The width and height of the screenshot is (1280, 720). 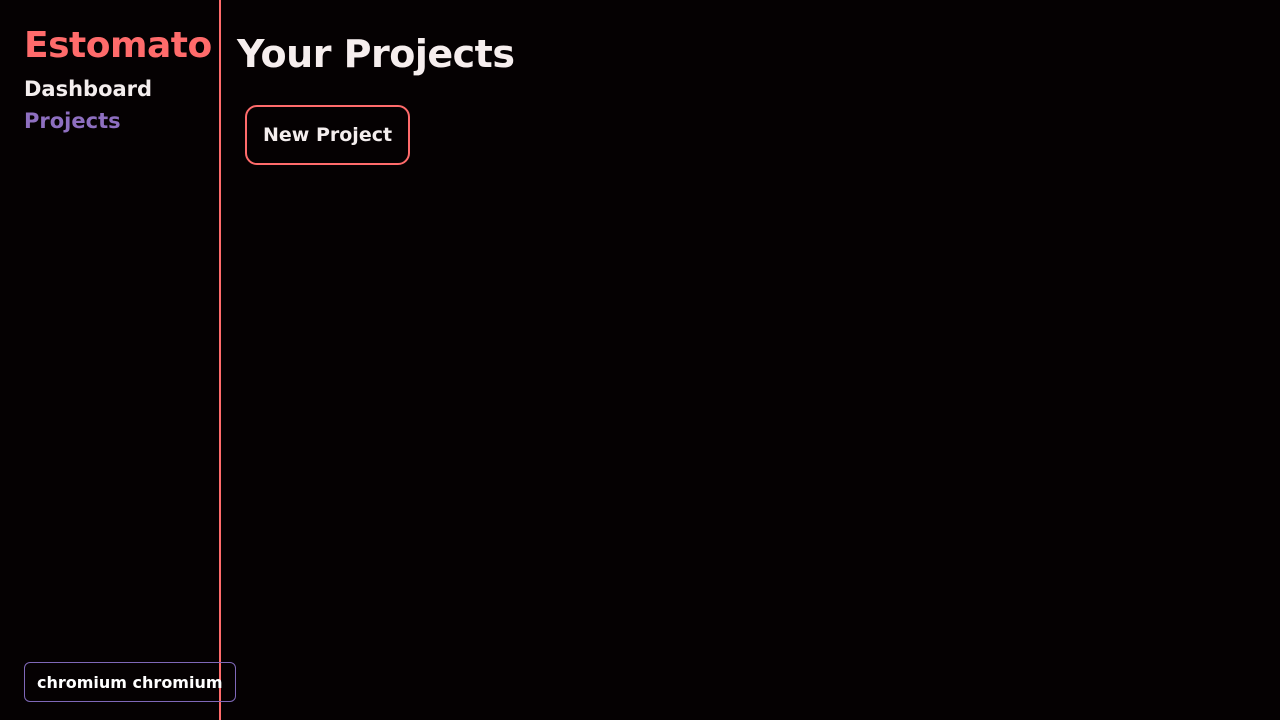 I want to click on sidebar-item-projects: Projects, so click(x=72, y=121).